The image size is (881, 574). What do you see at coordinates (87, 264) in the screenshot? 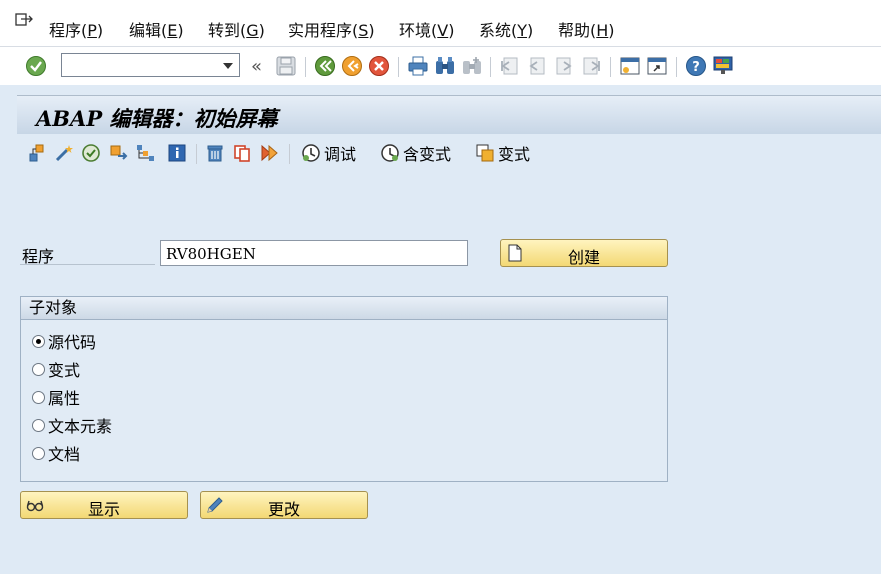
I see `label-underline` at bounding box center [87, 264].